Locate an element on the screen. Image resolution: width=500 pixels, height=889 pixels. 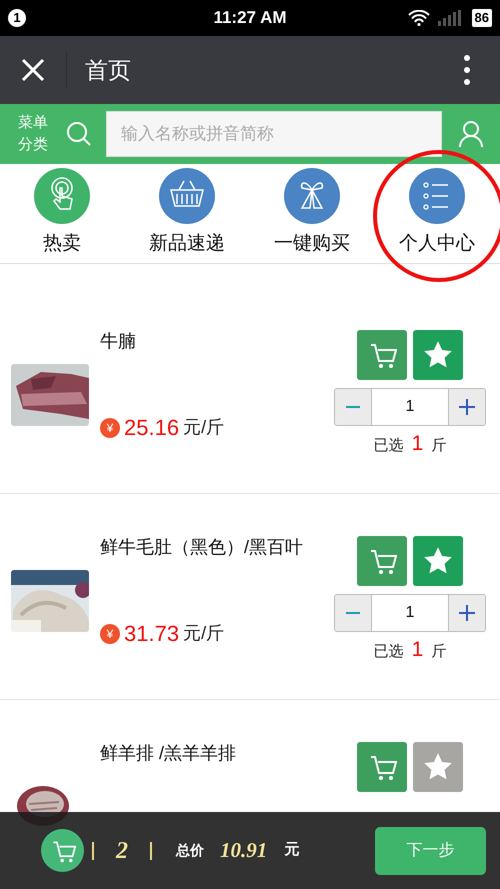
more-button is located at coordinates (467, 70).